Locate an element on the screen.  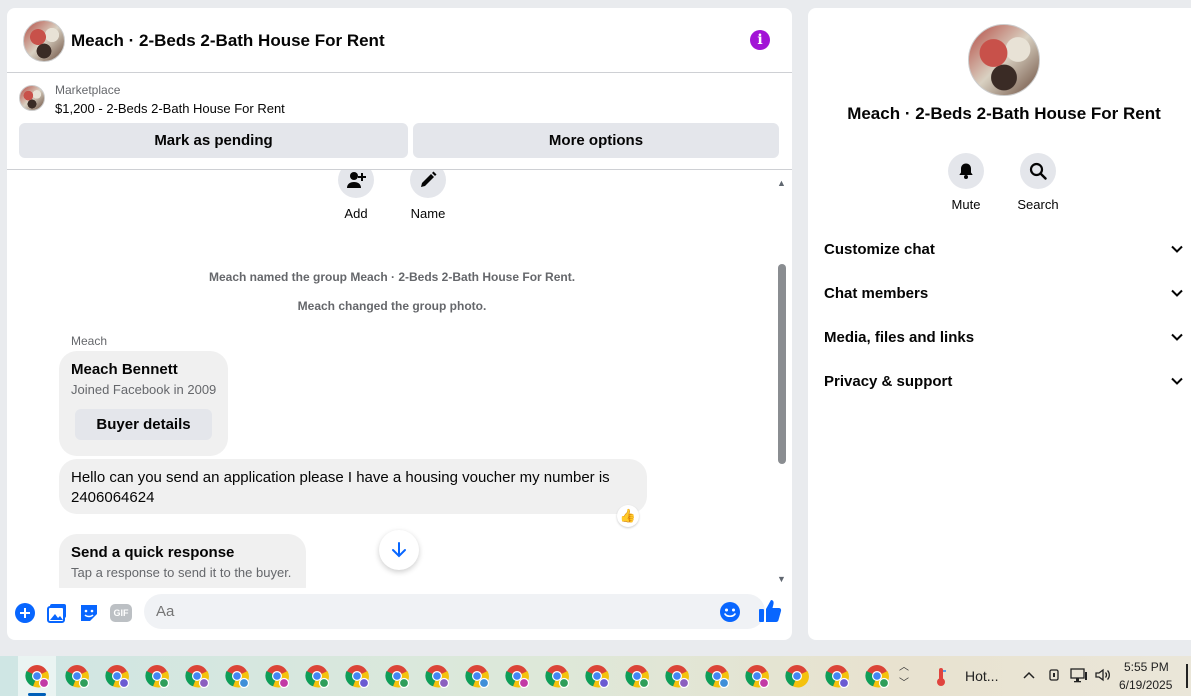
system-message: Meach changed the group photo. is located at coordinates (392, 306).